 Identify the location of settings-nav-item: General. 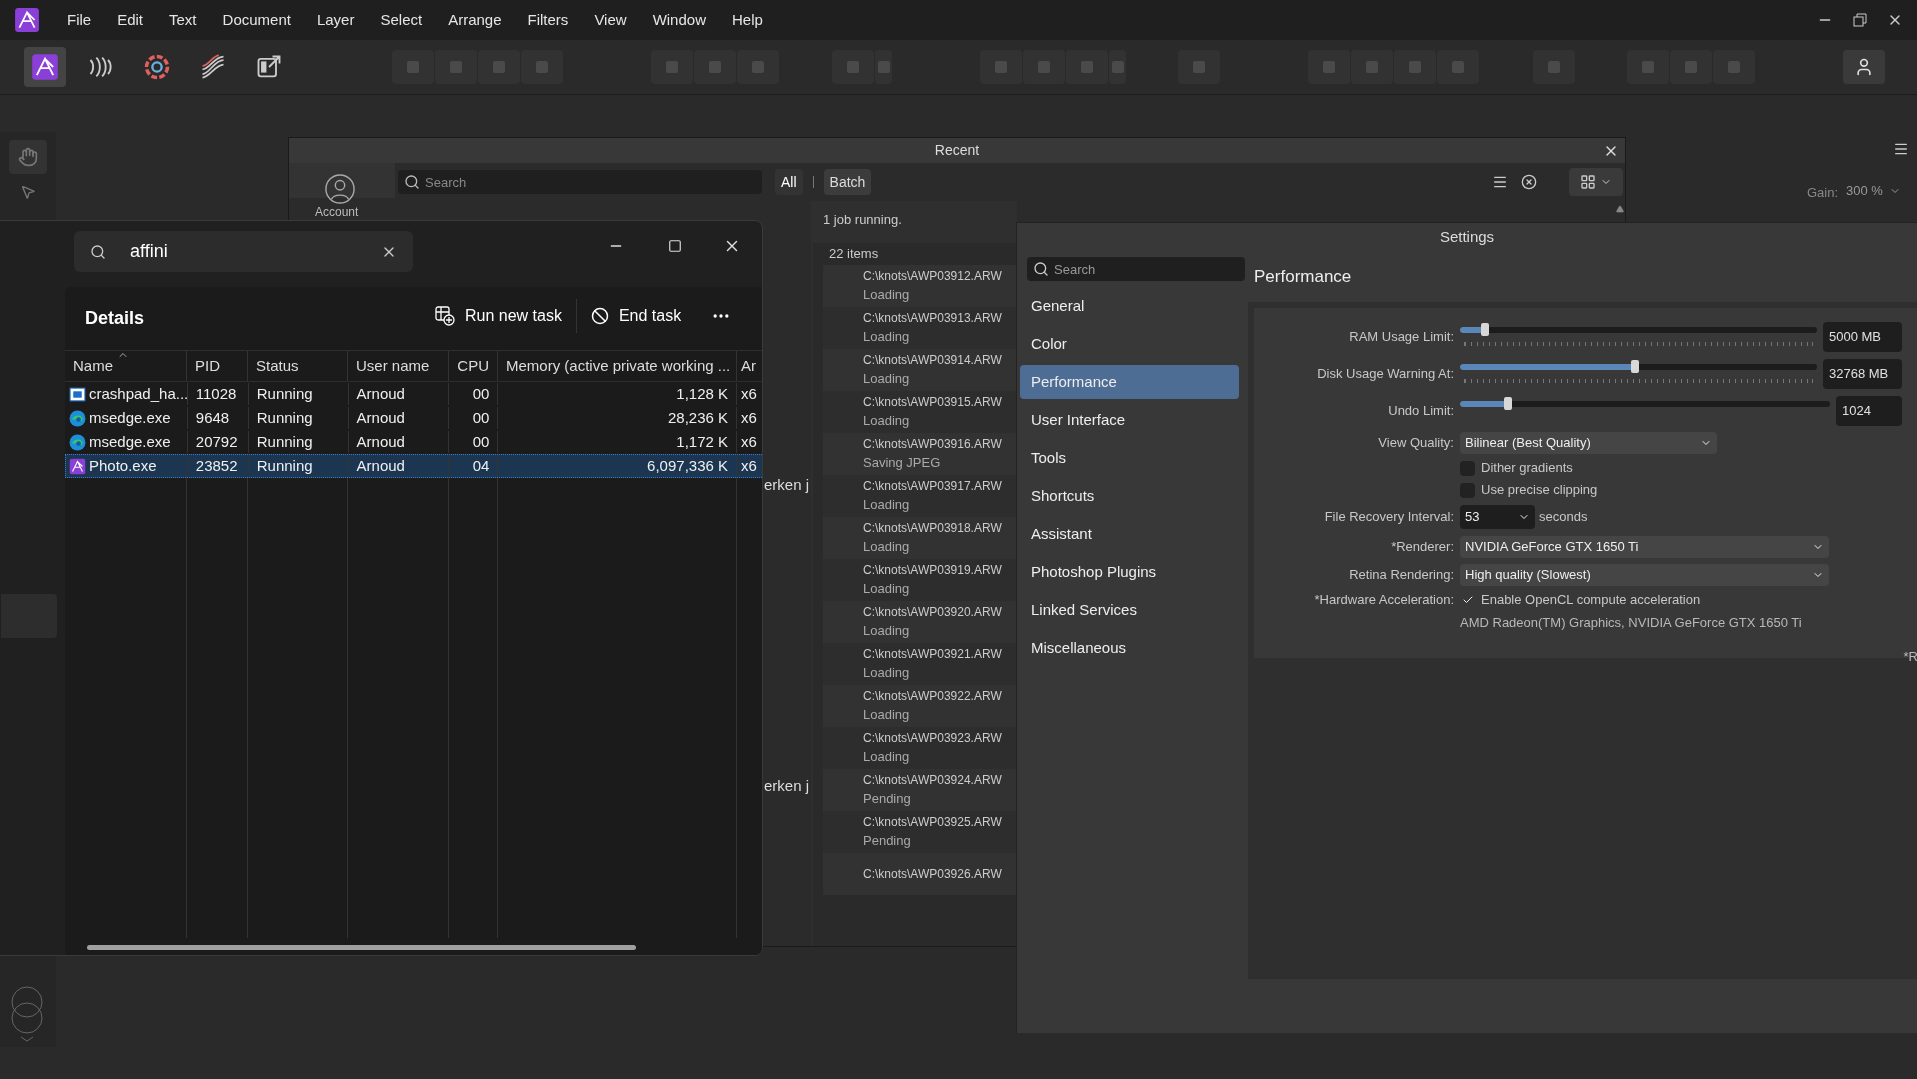
(1129, 306).